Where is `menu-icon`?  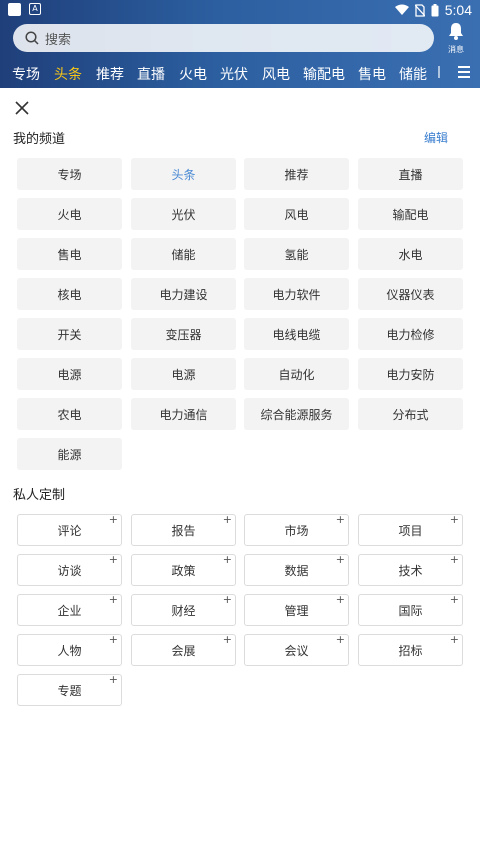 menu-icon is located at coordinates (464, 72).